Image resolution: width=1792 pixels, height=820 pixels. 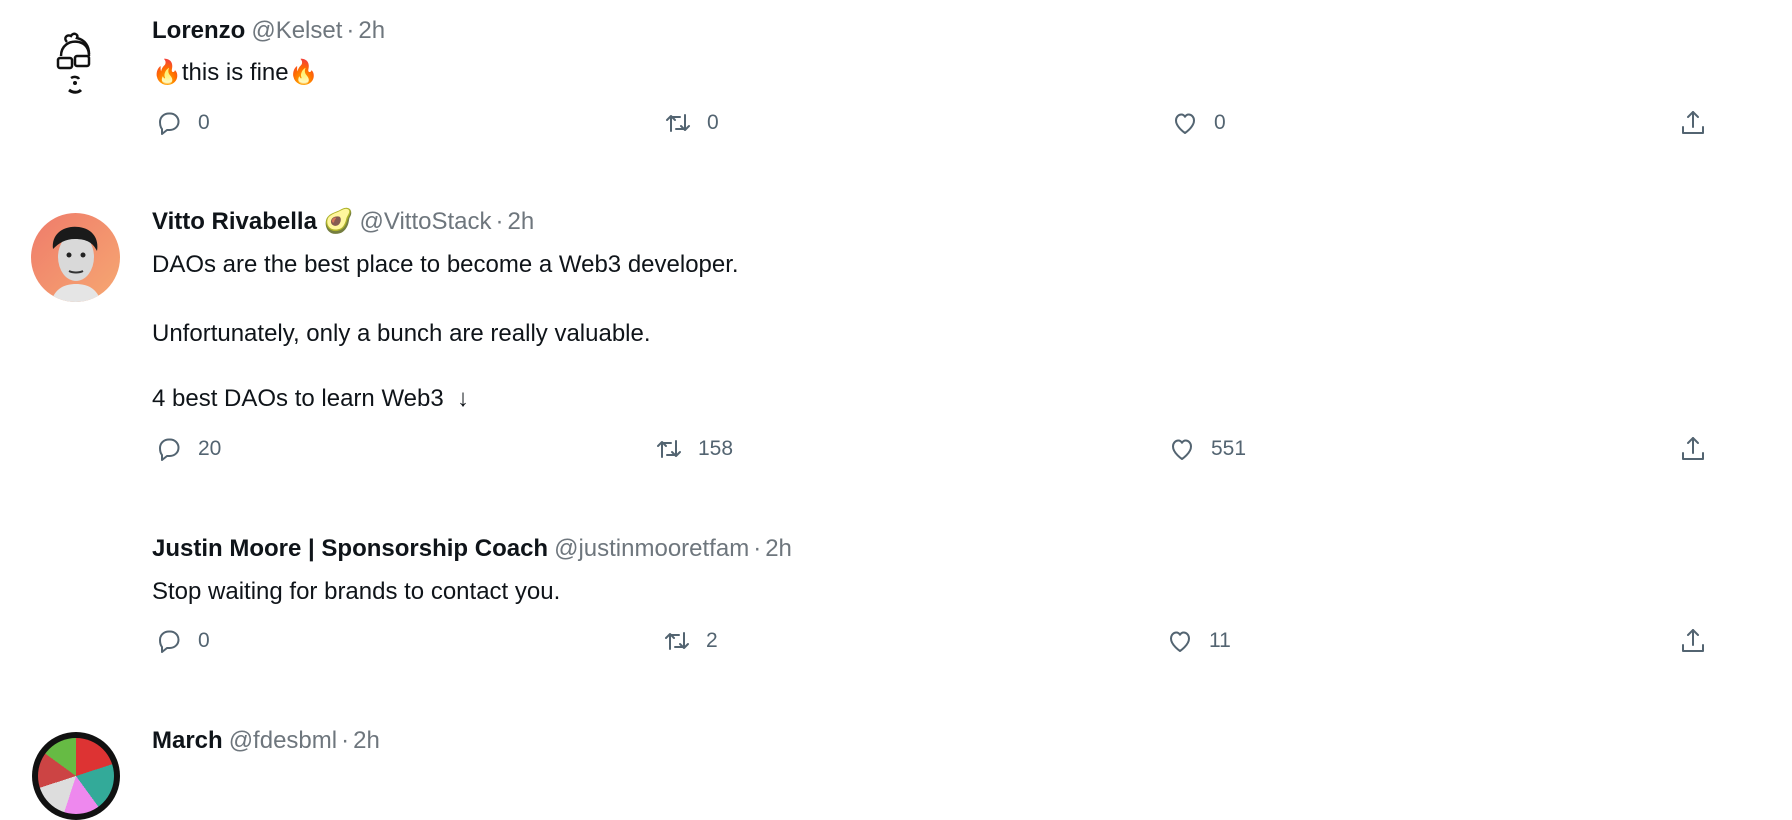 What do you see at coordinates (691, 123) in the screenshot?
I see `retweet-button: 0` at bounding box center [691, 123].